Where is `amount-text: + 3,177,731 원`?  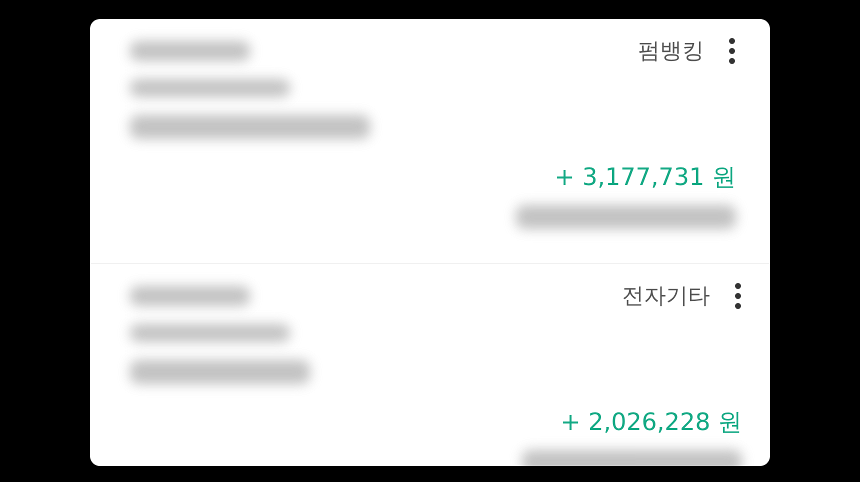
amount-text: + 3,177,731 원 is located at coordinates (645, 177).